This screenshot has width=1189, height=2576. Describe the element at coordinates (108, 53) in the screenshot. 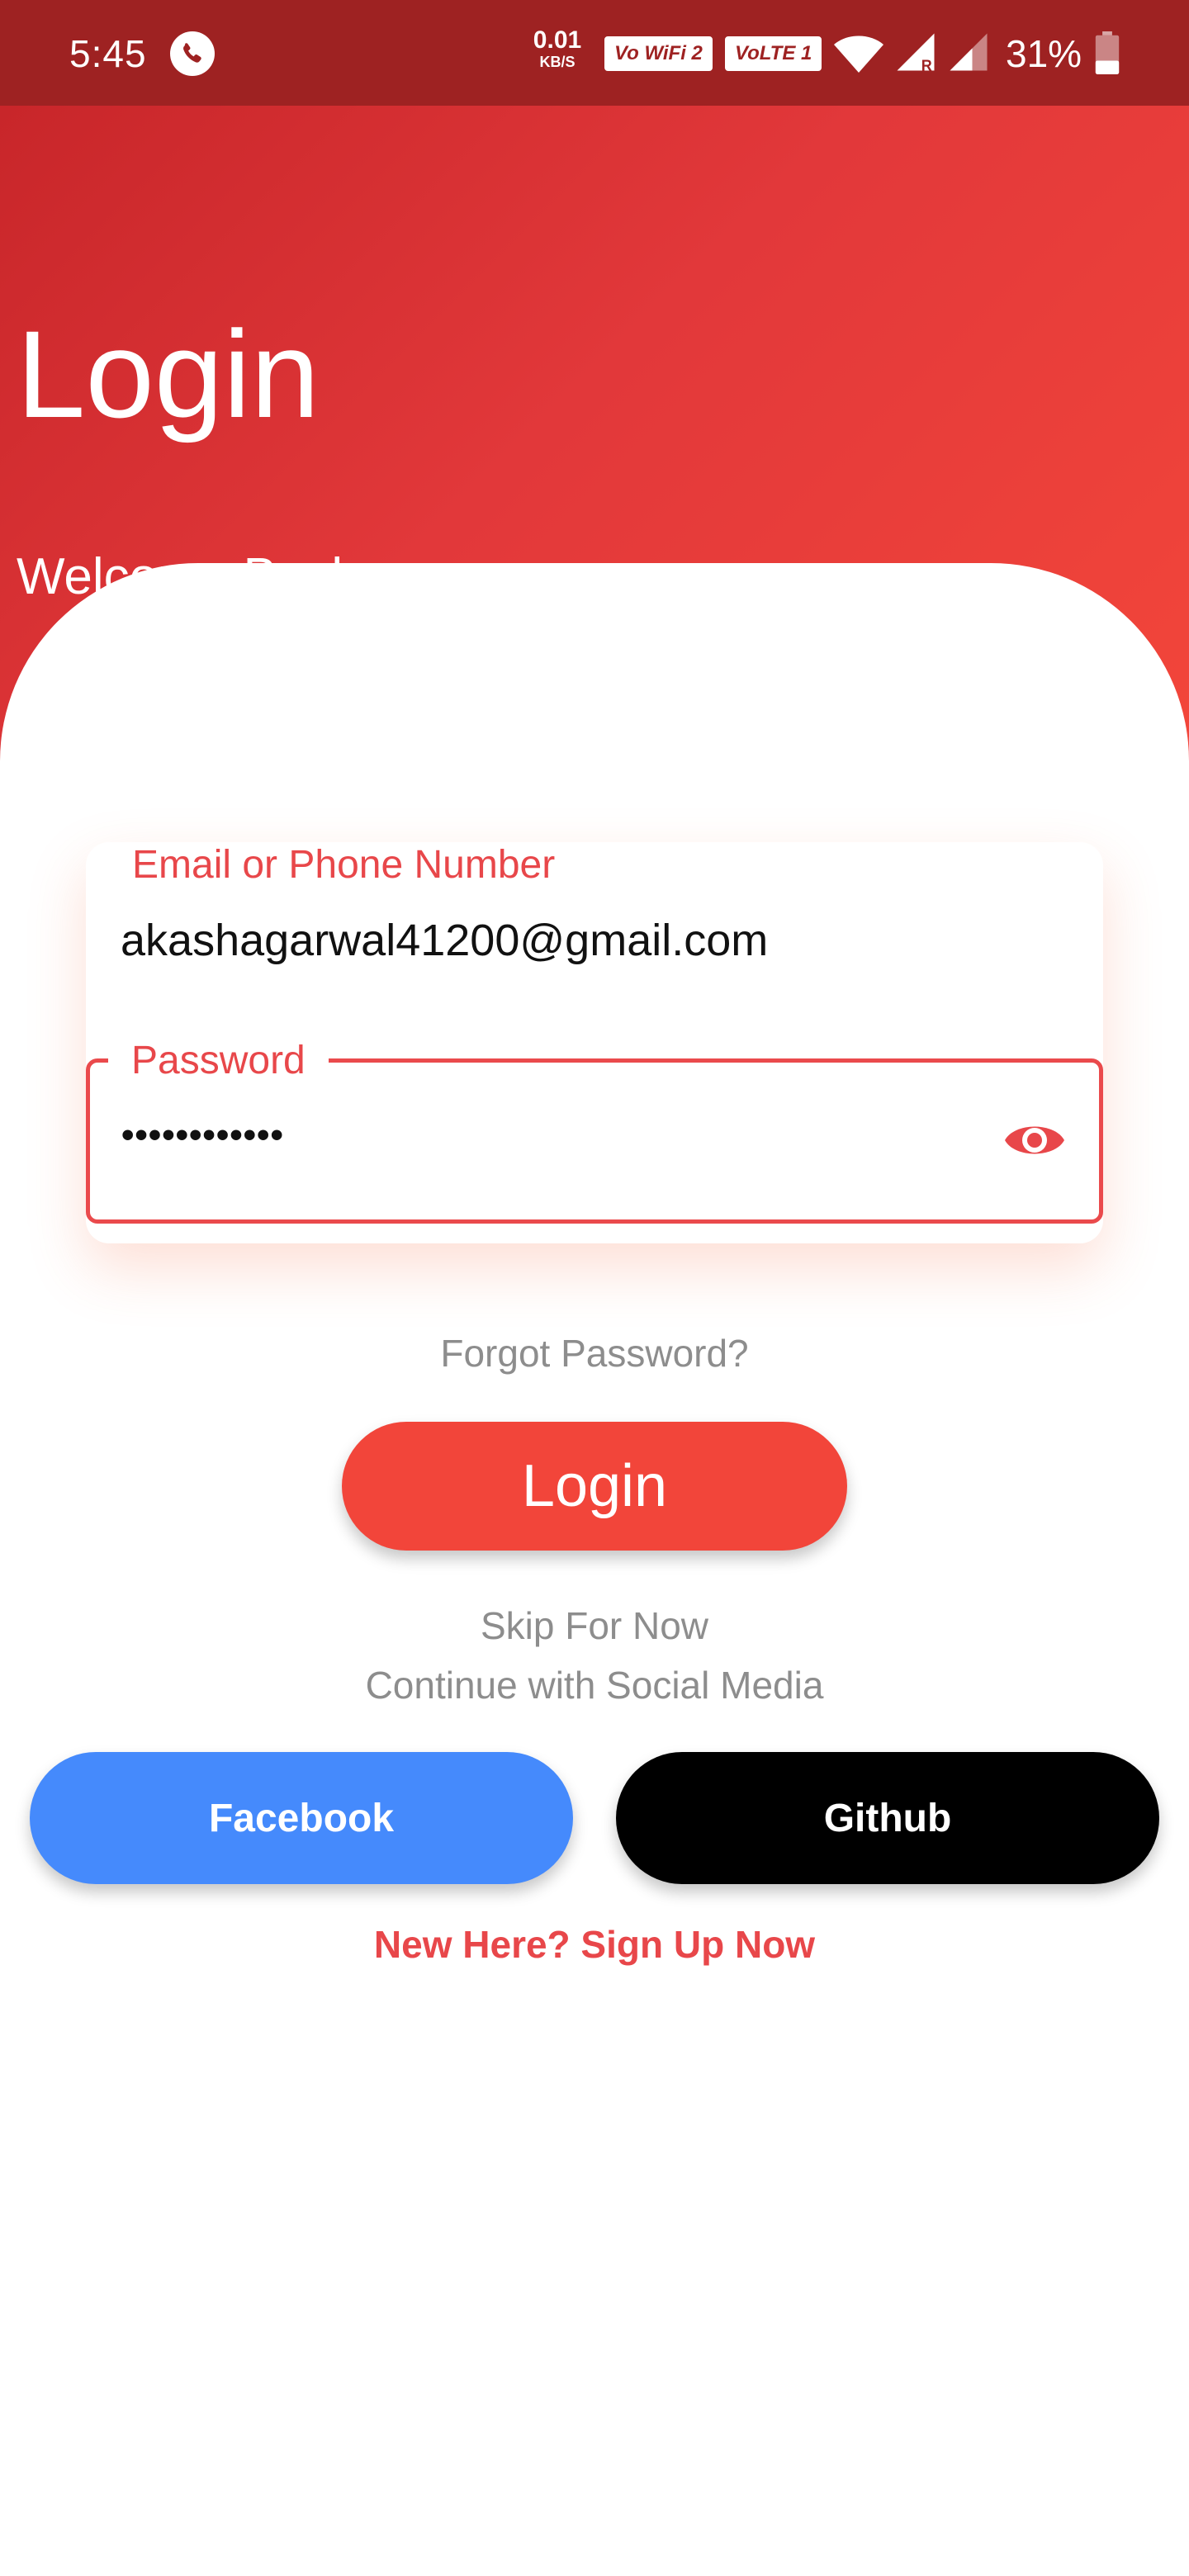

I see `status-time: 5:45` at that location.